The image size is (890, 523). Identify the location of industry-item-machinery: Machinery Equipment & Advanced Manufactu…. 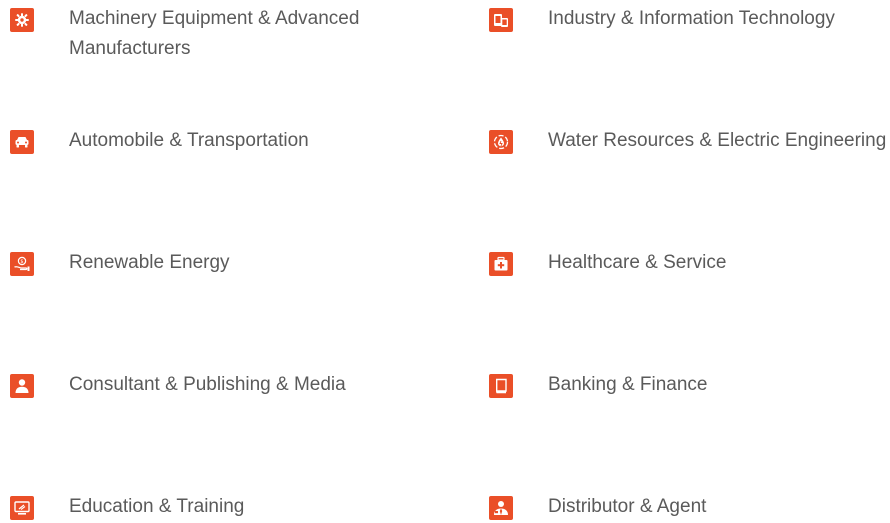
(219, 34).